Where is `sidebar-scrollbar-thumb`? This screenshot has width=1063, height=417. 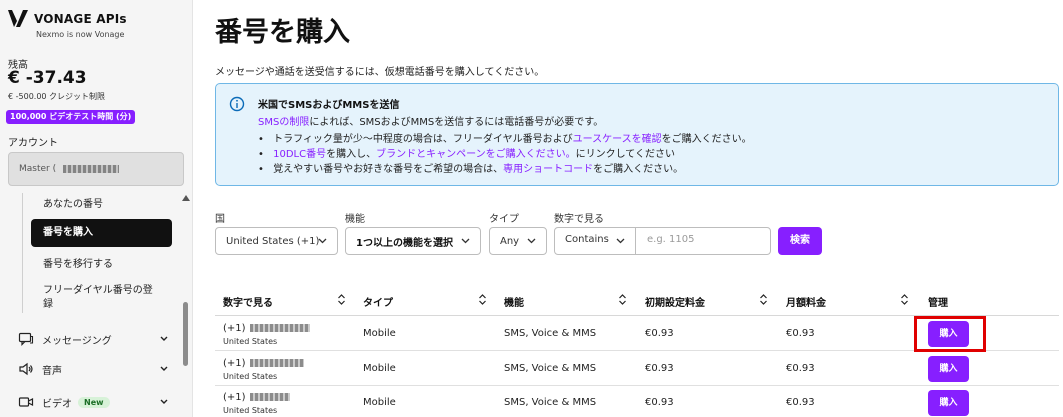 sidebar-scrollbar-thumb is located at coordinates (185, 334).